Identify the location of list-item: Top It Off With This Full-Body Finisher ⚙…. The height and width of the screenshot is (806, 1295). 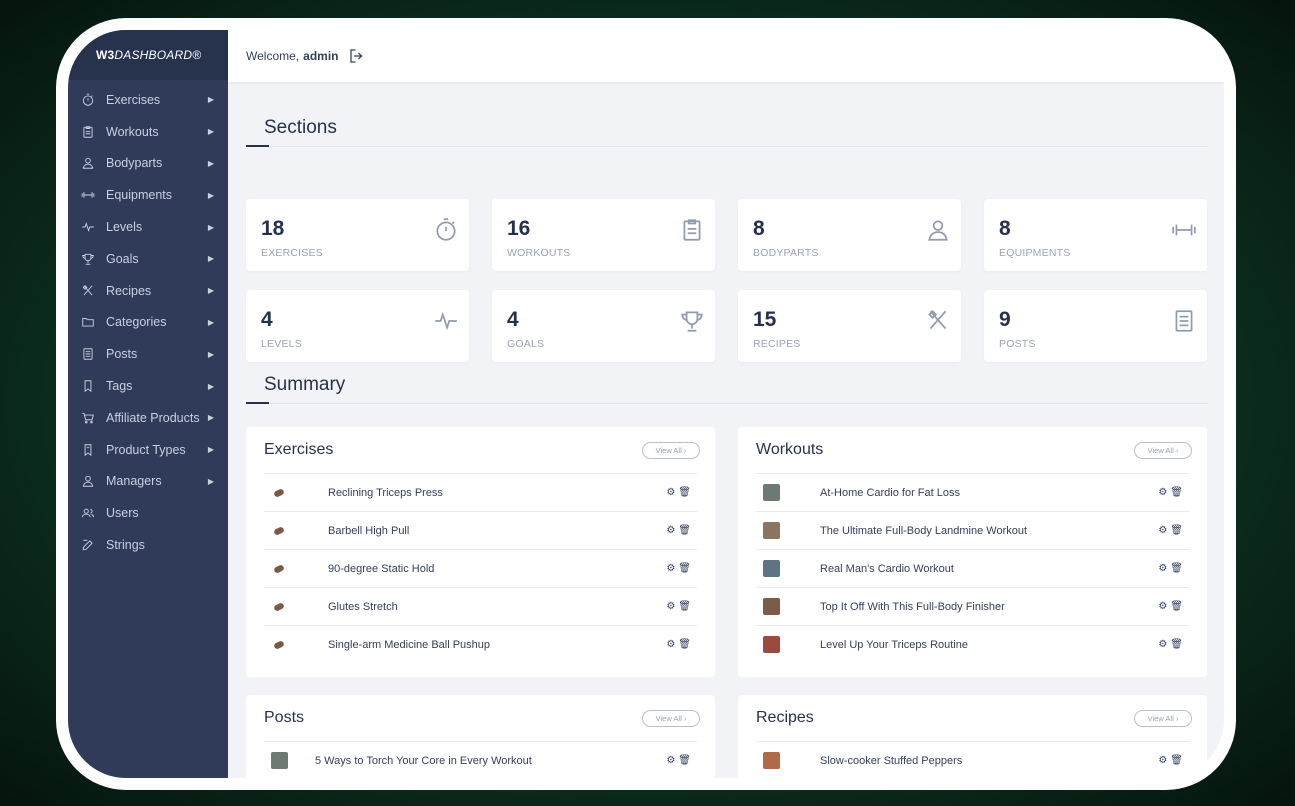
(972, 606).